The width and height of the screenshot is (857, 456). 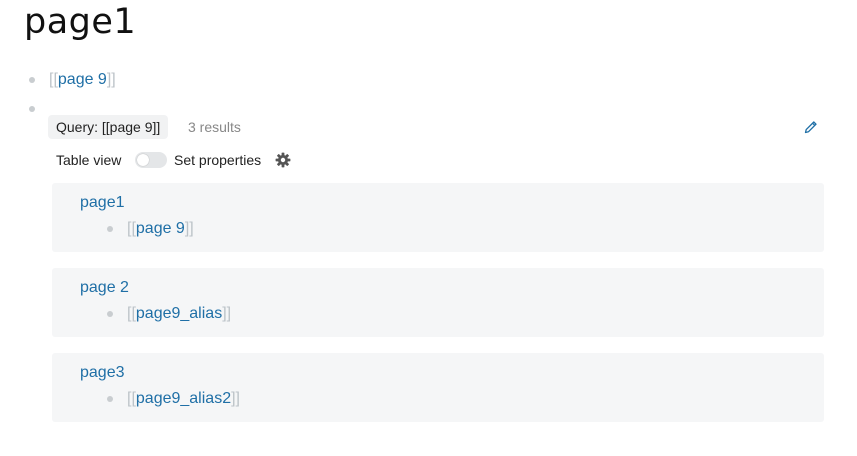 I want to click on page-ref-link: page9_alias, so click(x=179, y=313).